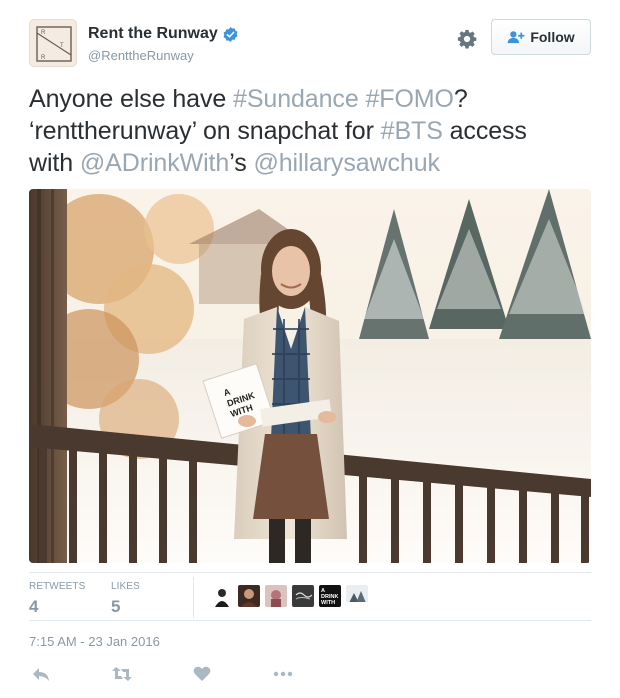 Image resolution: width=620 pixels, height=698 pixels. What do you see at coordinates (193, 597) in the screenshot?
I see `stat-separator` at bounding box center [193, 597].